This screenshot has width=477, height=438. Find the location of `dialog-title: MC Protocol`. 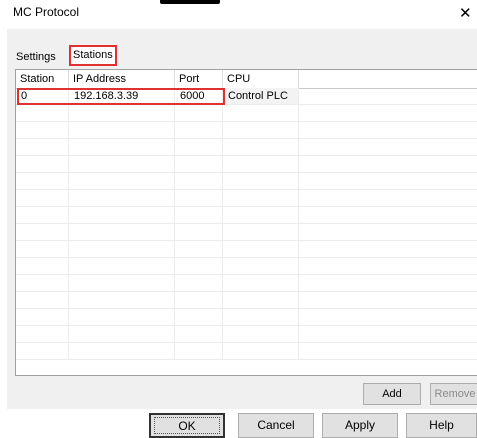

dialog-title: MC Protocol is located at coordinates (46, 12).